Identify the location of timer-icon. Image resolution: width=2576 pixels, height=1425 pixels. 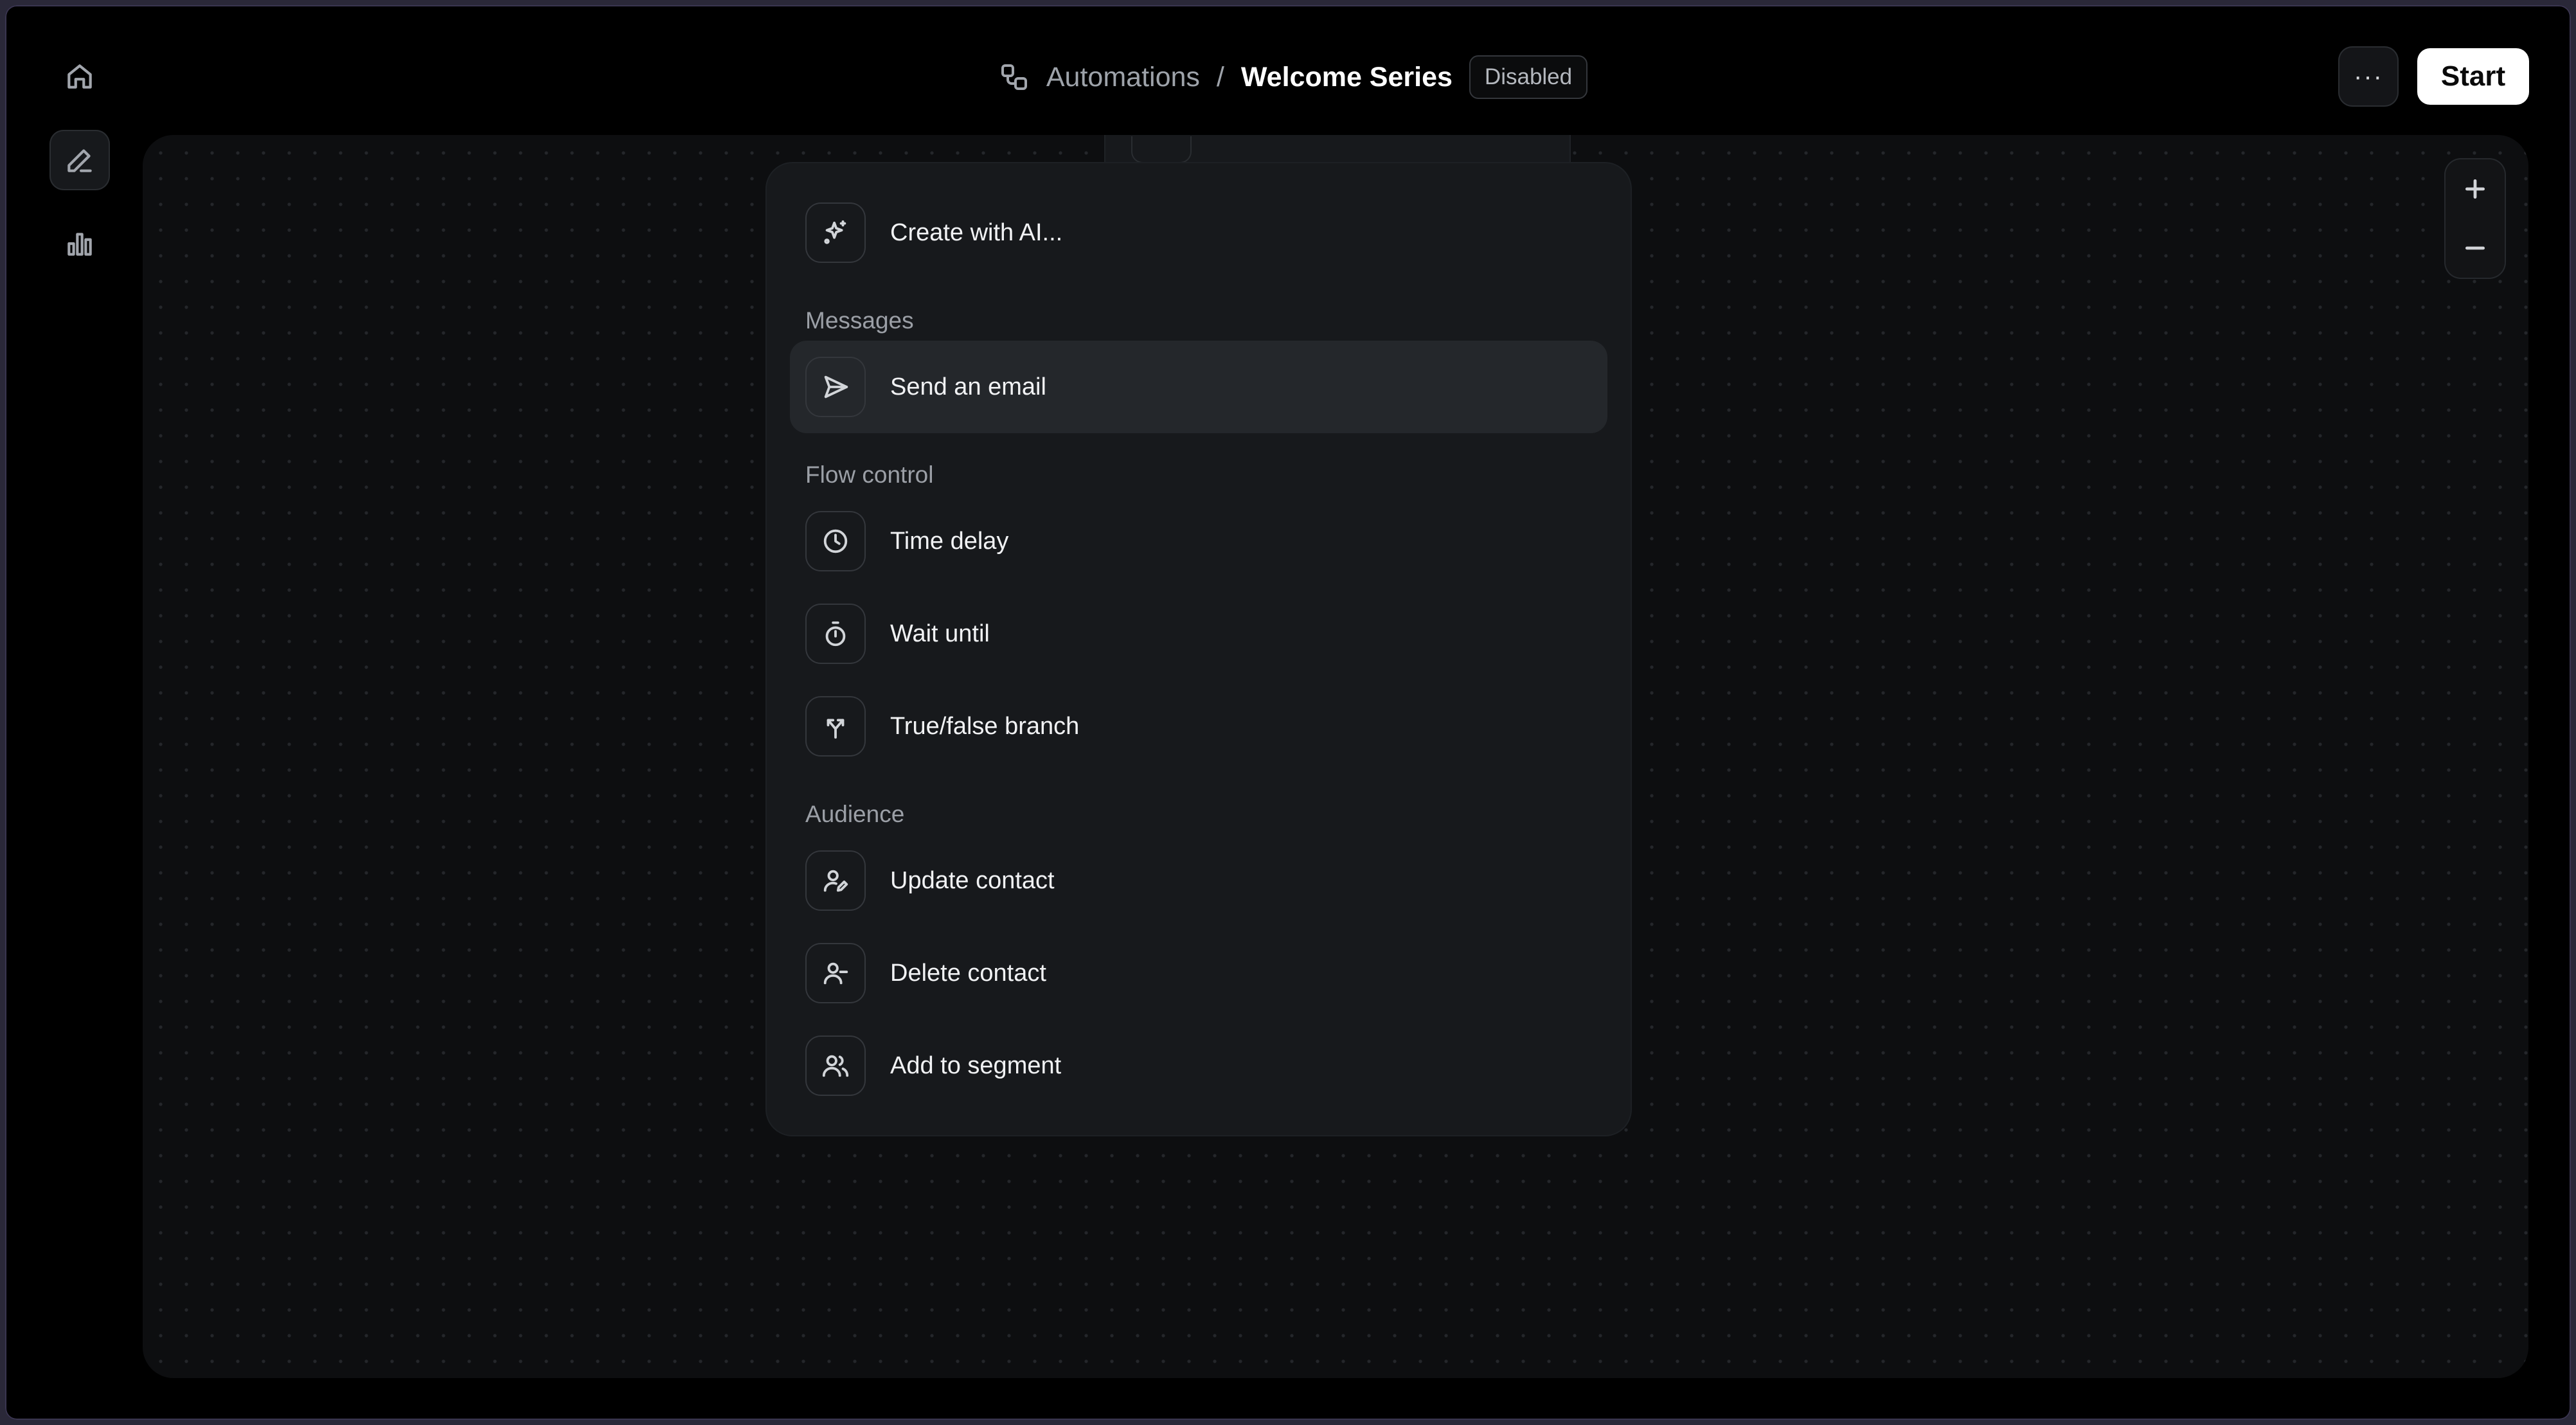
(835, 634).